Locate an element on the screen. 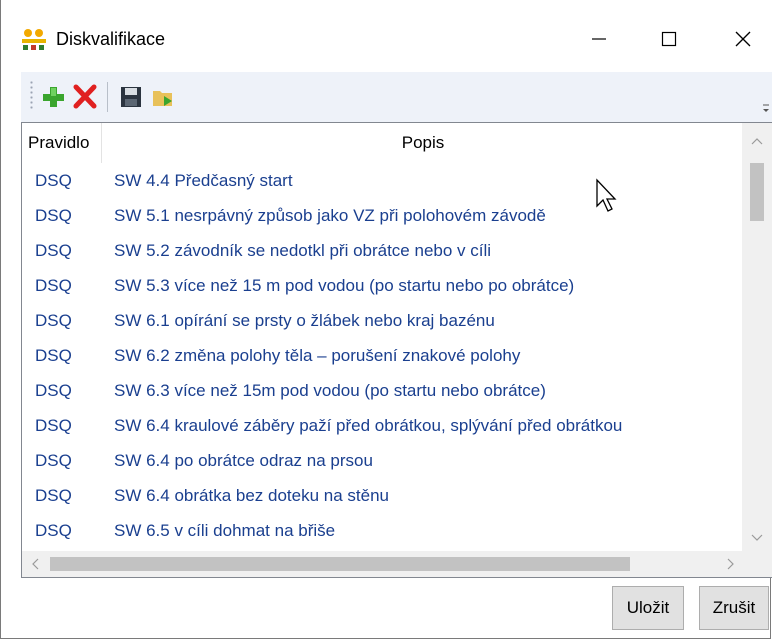 This screenshot has width=772, height=640. table-row: DSQ SW 6.4 obrátka bez doteku na stěnu is located at coordinates (383, 495).